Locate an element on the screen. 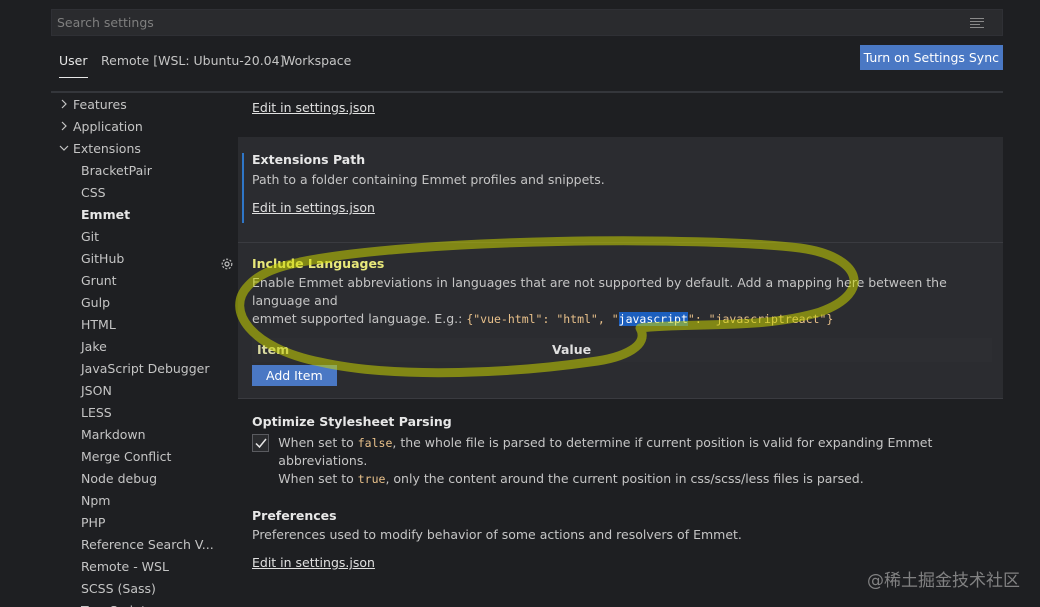 Image resolution: width=1040 pixels, height=607 pixels. toc-ext-item: Npm is located at coordinates (145, 500).